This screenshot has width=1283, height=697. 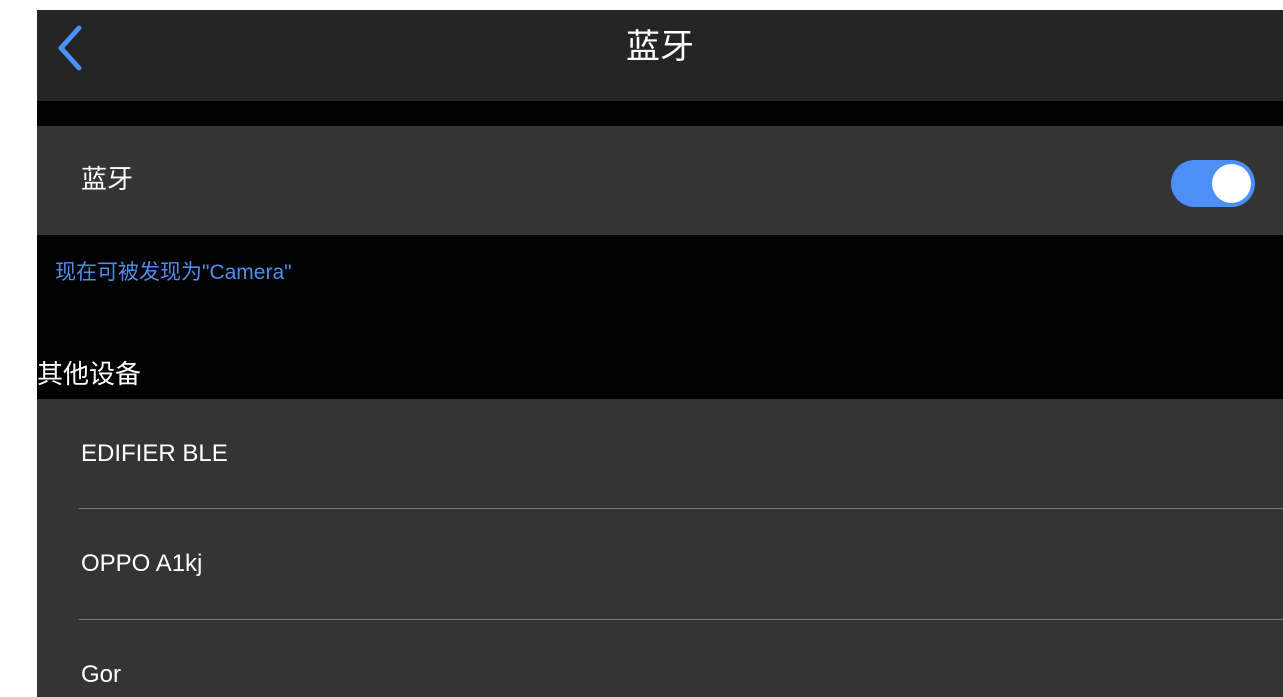 I want to click on device-name: EDIFIER BLE, so click(x=154, y=453).